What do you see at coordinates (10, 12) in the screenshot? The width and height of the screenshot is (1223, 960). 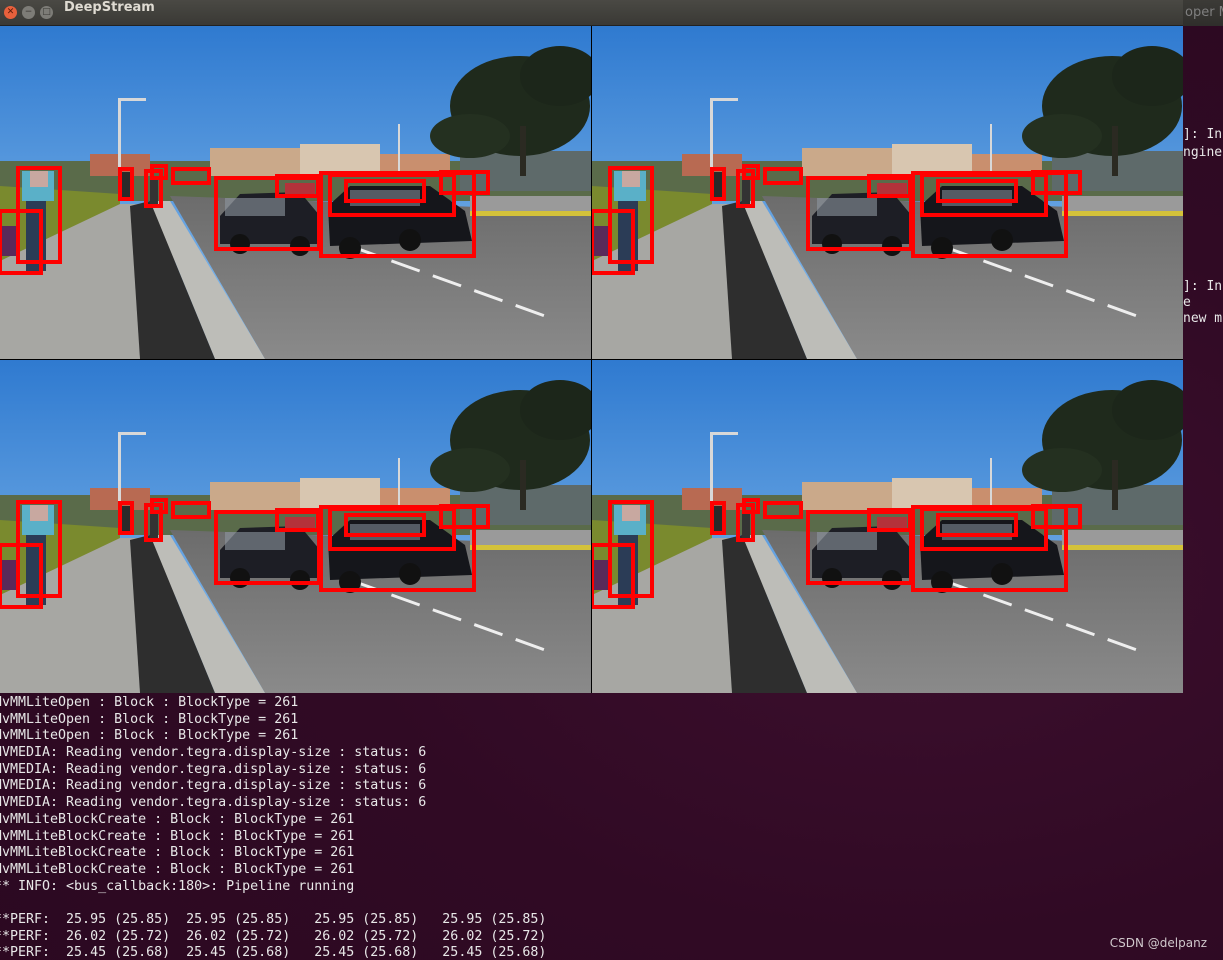 I see `close-icon: ✕` at bounding box center [10, 12].